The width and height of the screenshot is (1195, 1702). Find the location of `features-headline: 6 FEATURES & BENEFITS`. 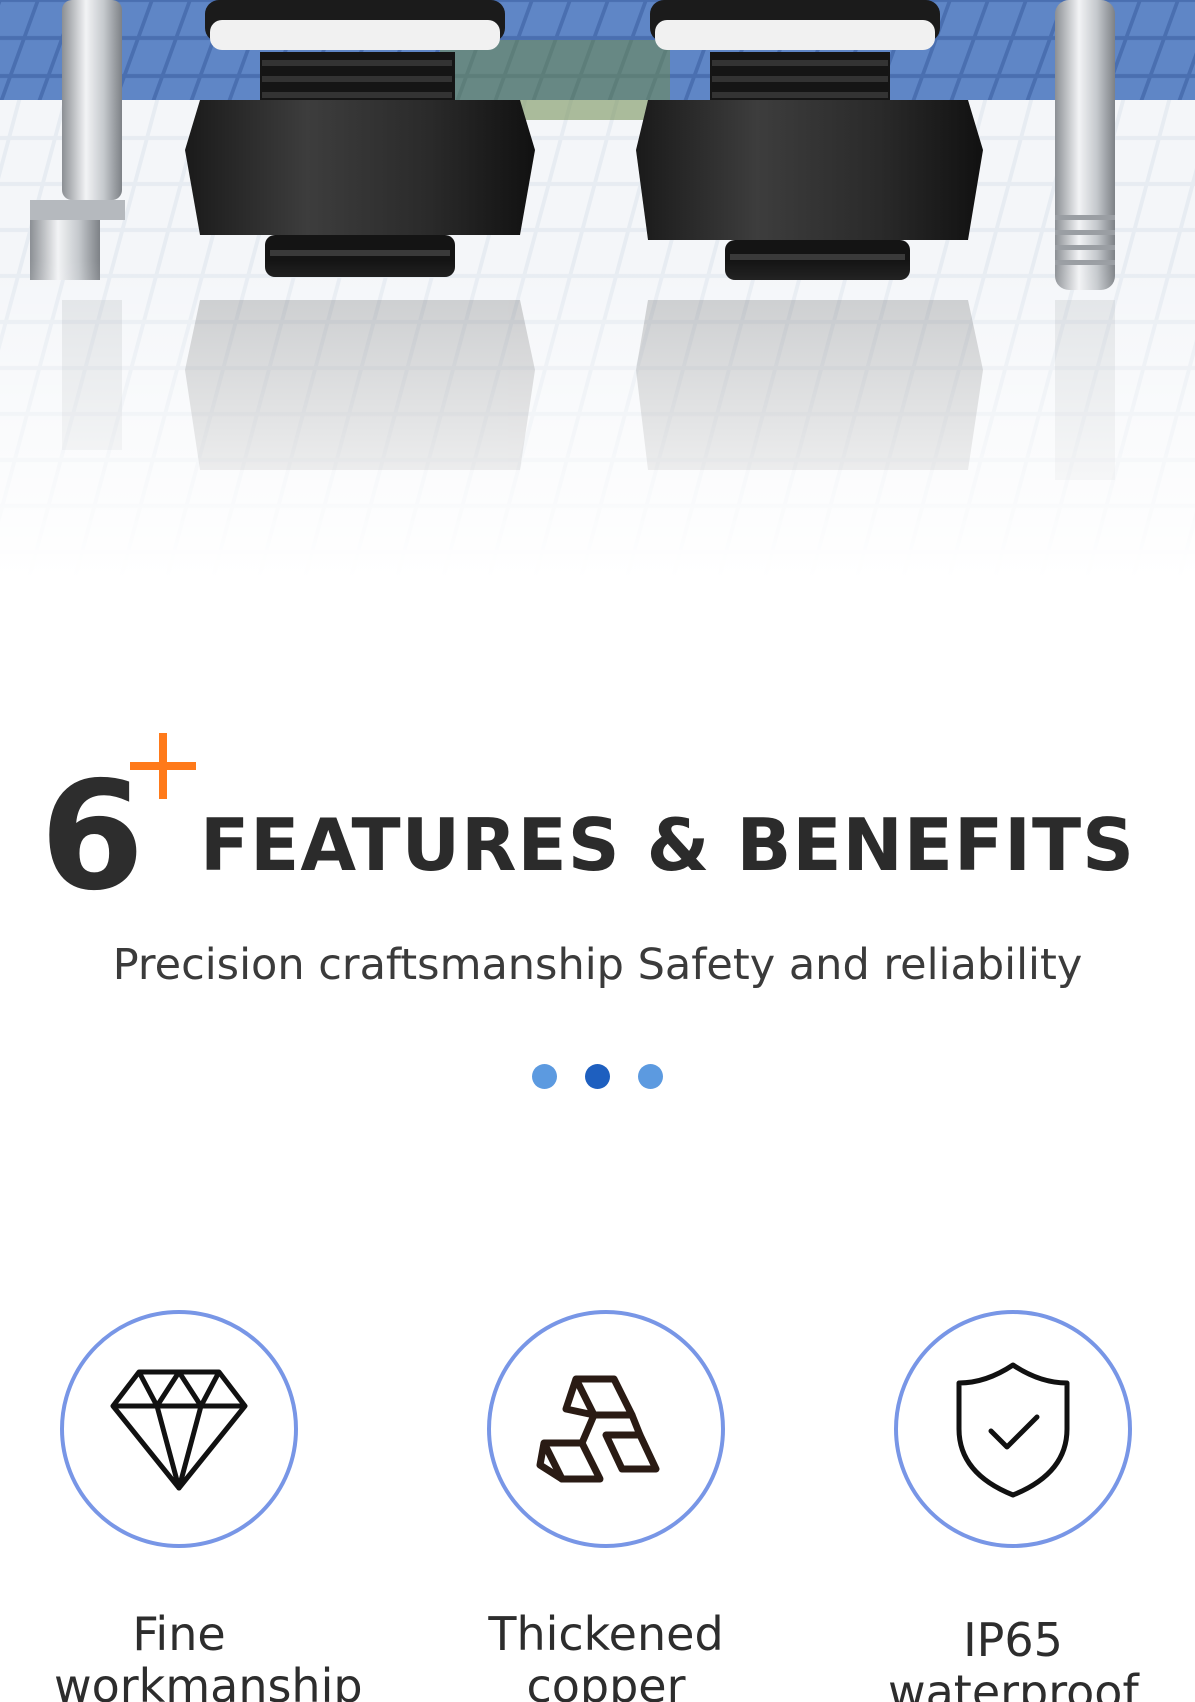

features-headline: 6 FEATURES & BENEFITS is located at coordinates (597, 806).